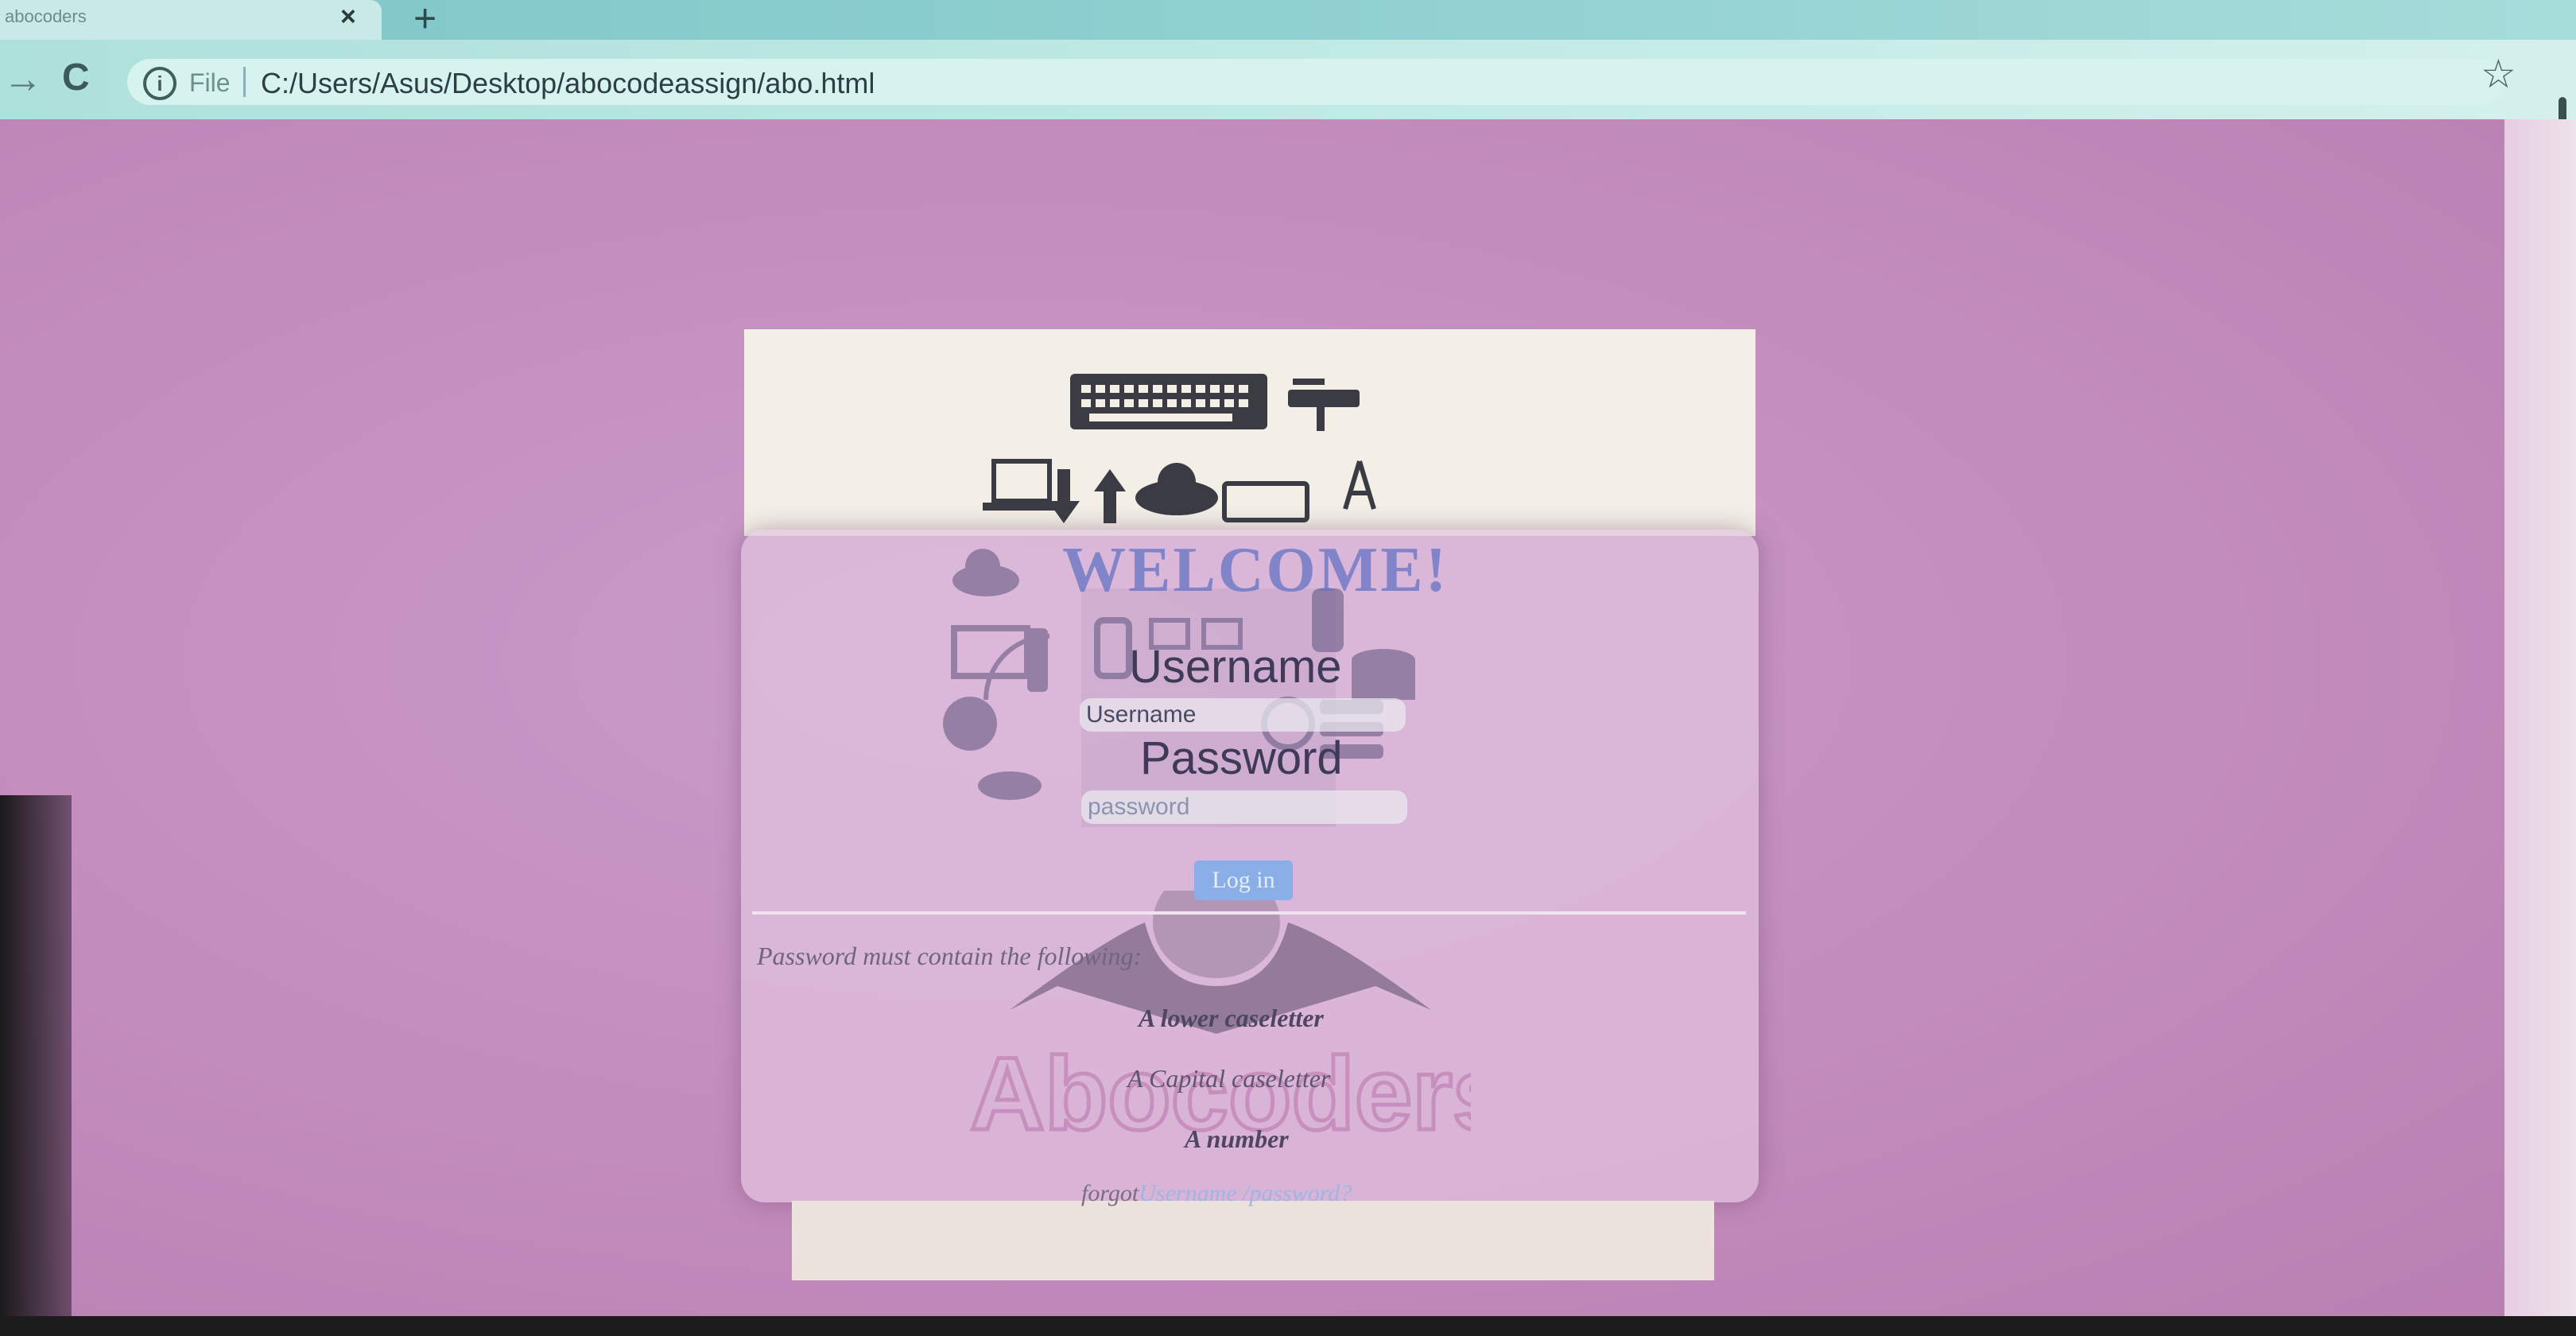 Image resolution: width=2576 pixels, height=1336 pixels. I want to click on screen-bezel-bottom, so click(1288, 1326).